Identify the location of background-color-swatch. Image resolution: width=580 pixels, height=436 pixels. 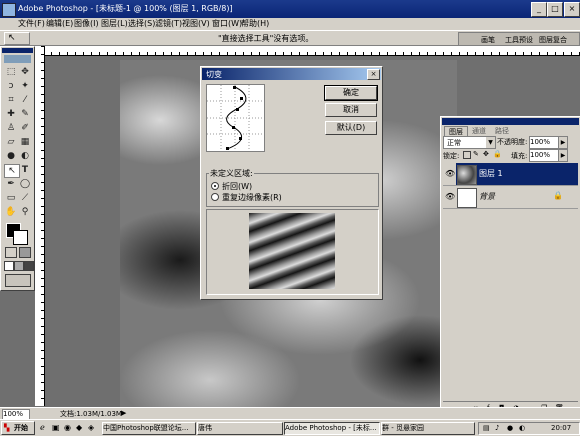
(20, 237).